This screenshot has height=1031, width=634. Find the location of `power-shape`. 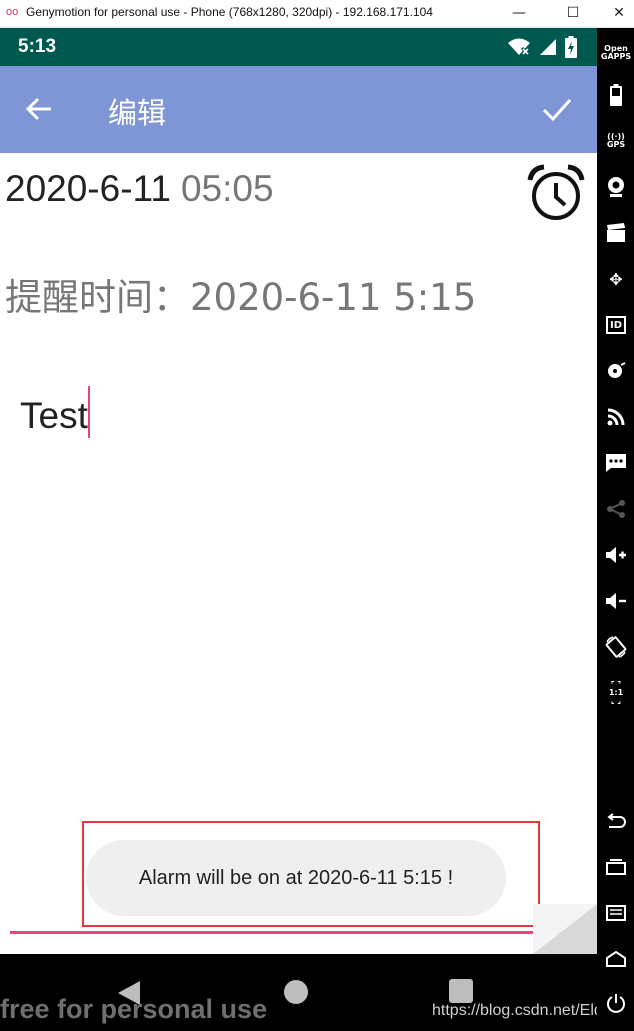

power-shape is located at coordinates (616, 1003).